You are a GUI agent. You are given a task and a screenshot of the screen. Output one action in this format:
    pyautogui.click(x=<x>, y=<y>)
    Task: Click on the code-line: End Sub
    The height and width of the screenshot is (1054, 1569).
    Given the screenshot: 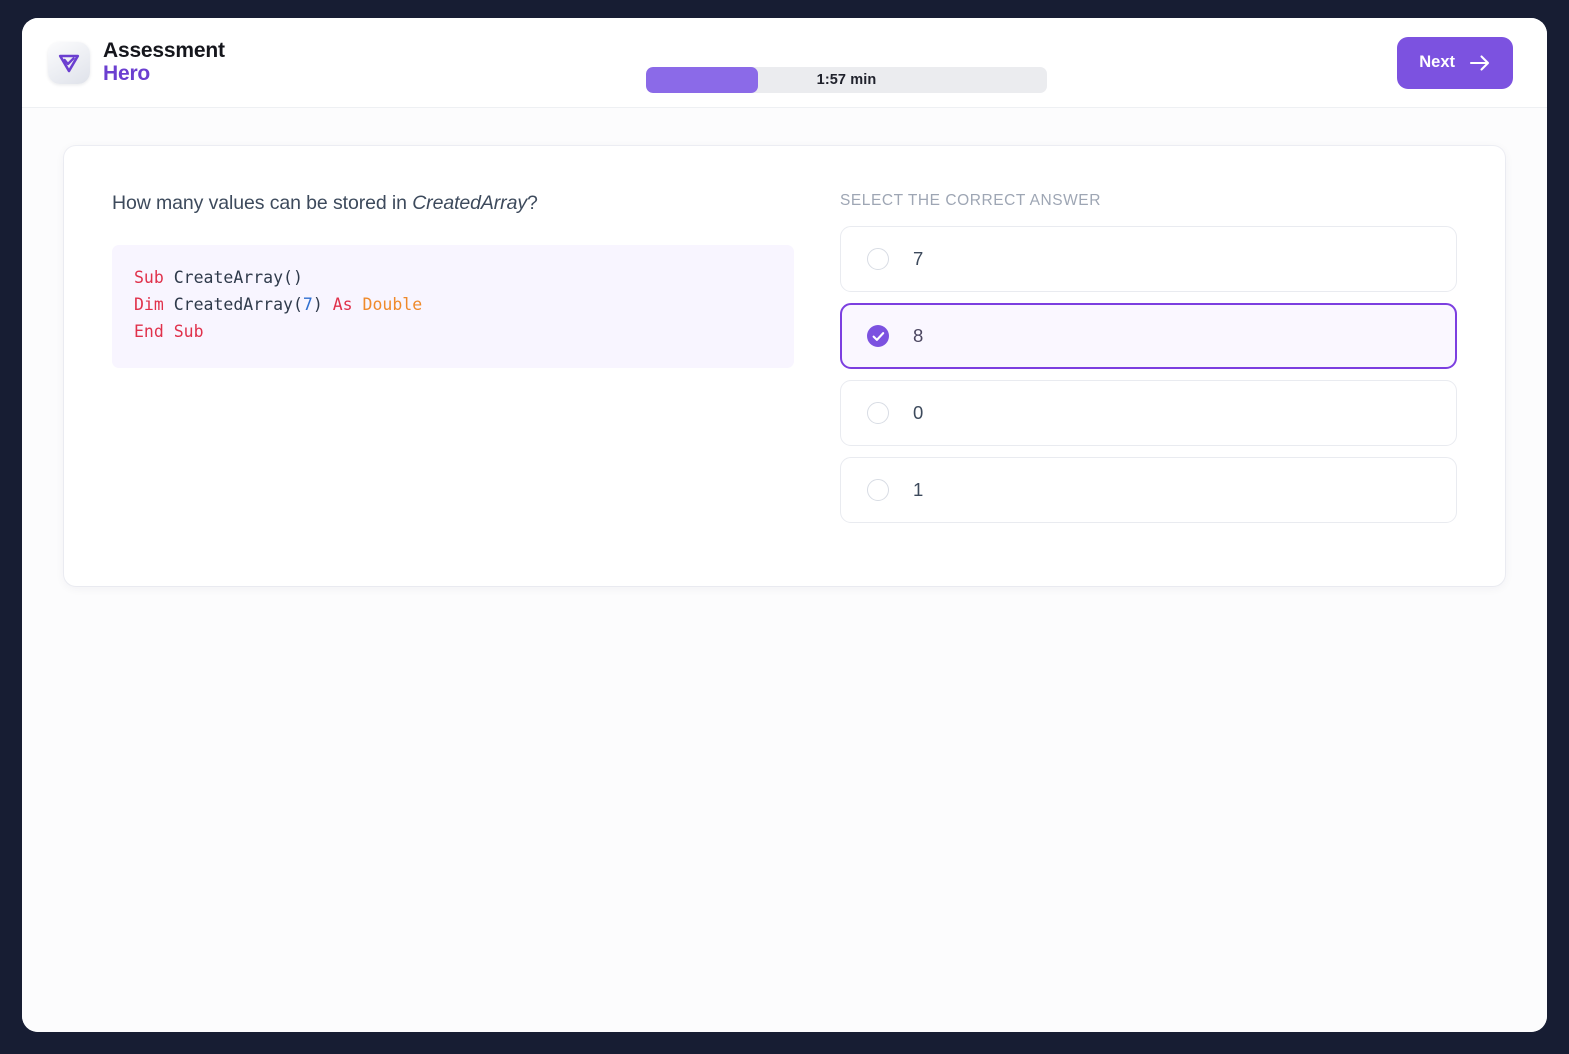 What is the action you would take?
    pyautogui.click(x=453, y=332)
    